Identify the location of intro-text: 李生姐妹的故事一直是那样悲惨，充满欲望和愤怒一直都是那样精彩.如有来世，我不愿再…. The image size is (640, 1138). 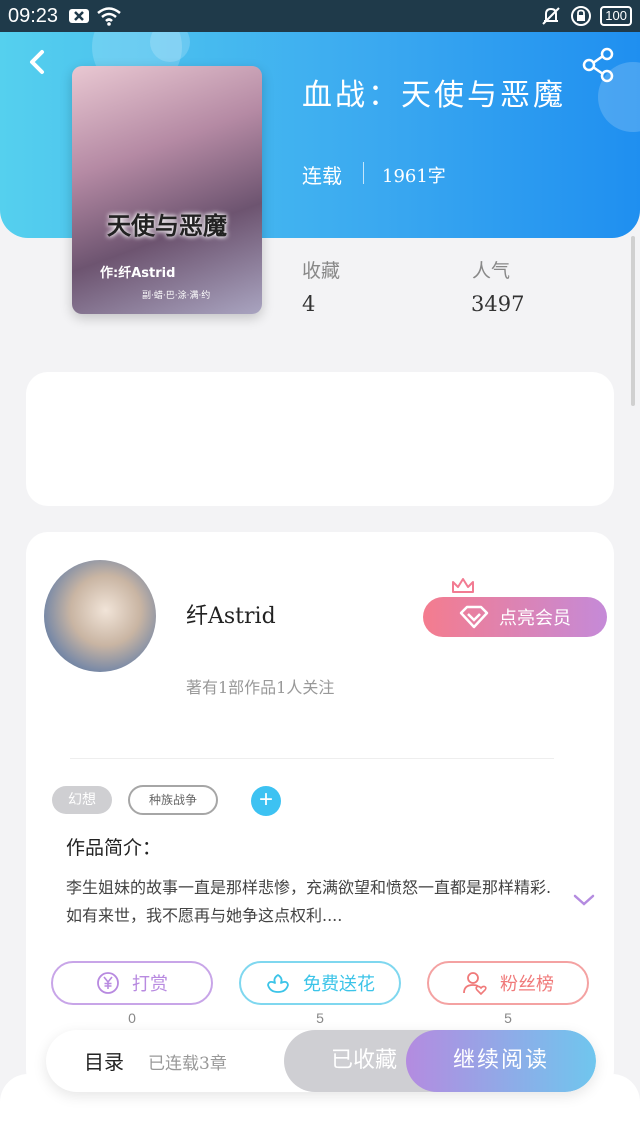
(309, 901).